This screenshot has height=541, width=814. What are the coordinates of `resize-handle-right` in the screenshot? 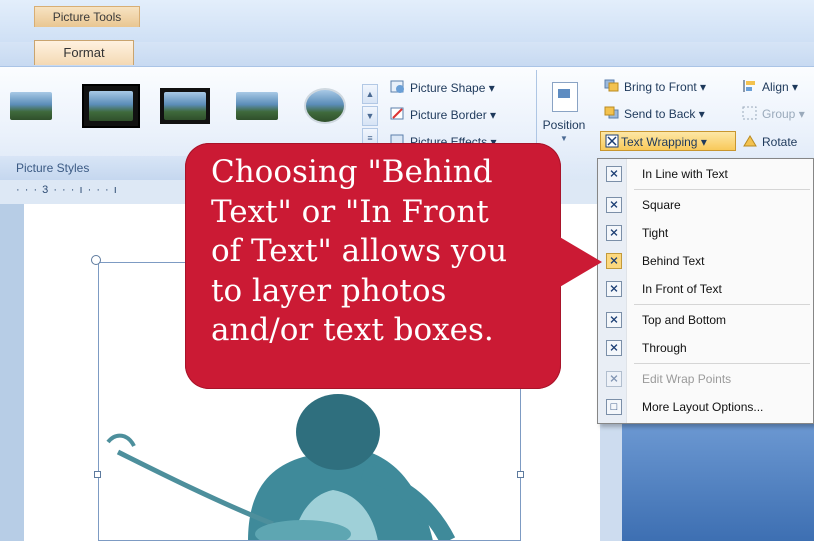 It's located at (520, 474).